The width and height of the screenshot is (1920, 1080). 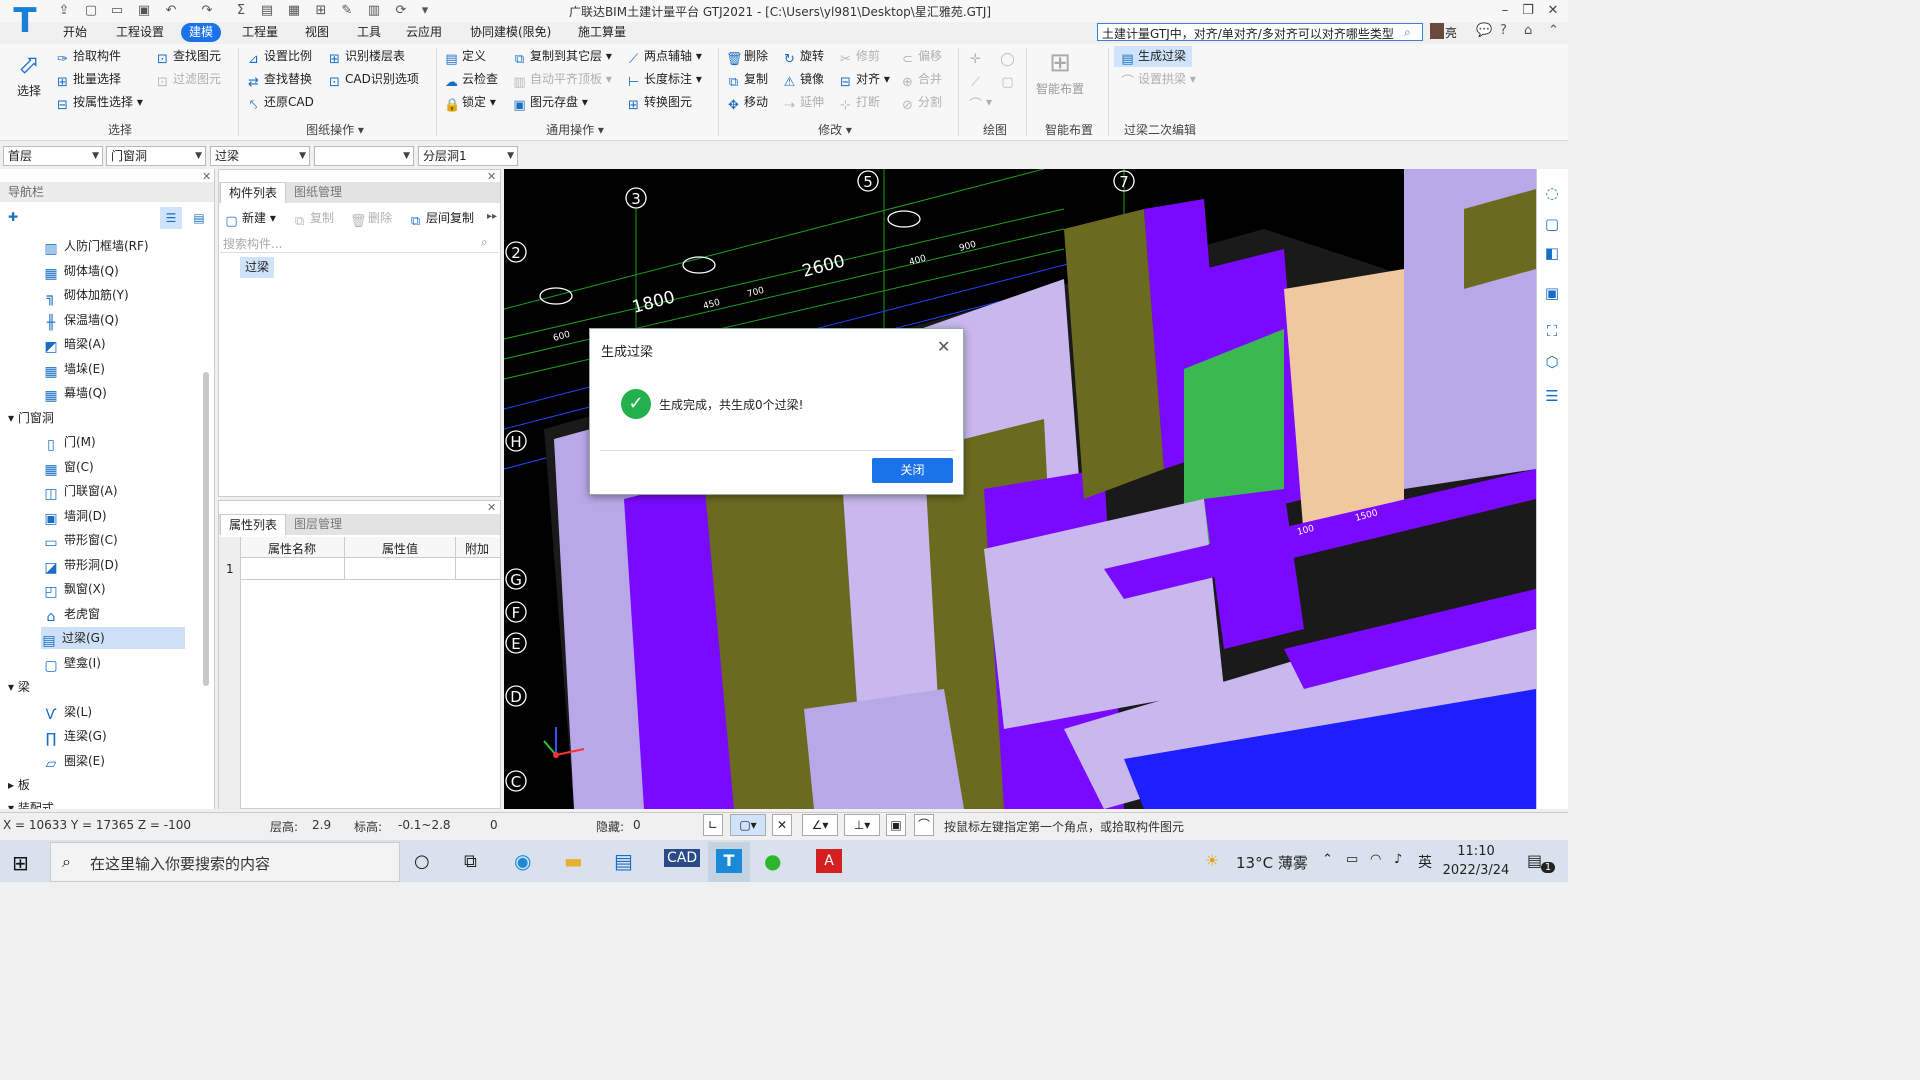 I want to click on draw-circle-button: ◯, so click(x=1009, y=56).